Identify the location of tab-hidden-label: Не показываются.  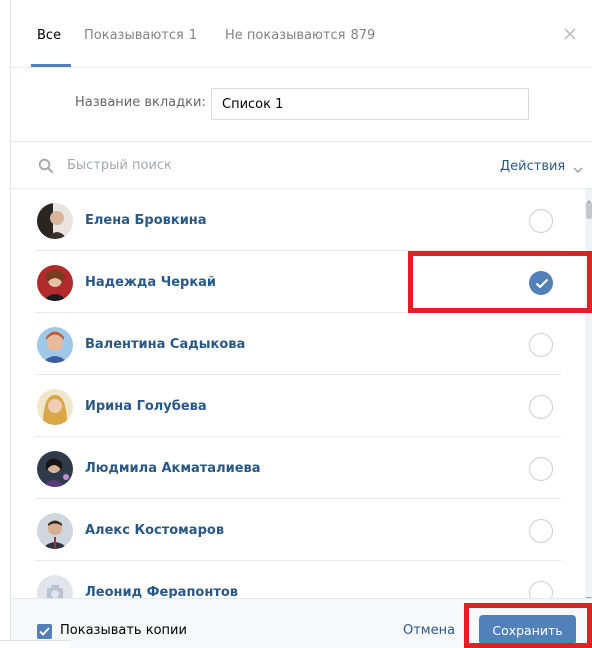
(285, 35).